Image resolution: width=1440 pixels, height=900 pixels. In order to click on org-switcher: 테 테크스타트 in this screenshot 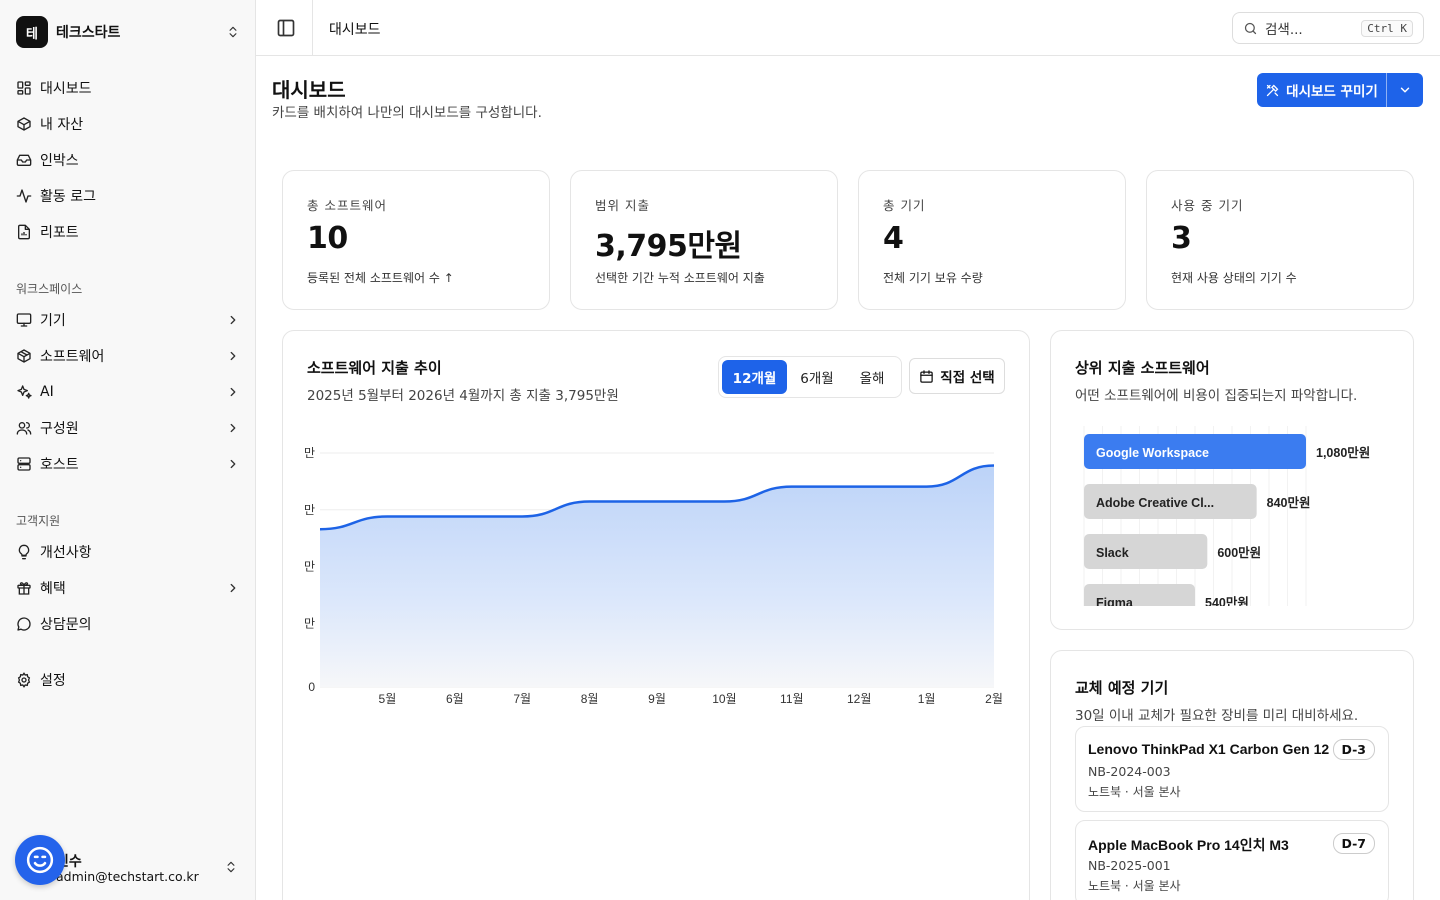, I will do `click(128, 32)`.